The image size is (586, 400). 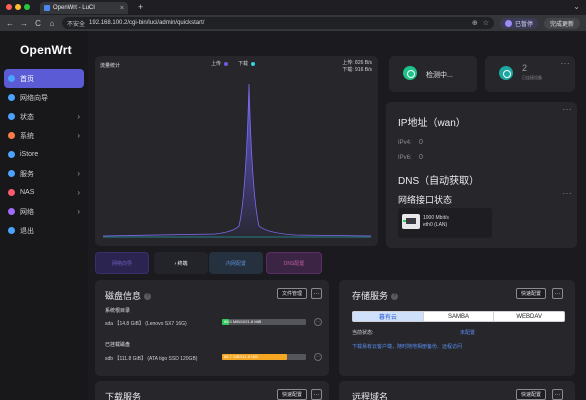 I want to click on ipv6-value: 0, so click(x=421, y=157).